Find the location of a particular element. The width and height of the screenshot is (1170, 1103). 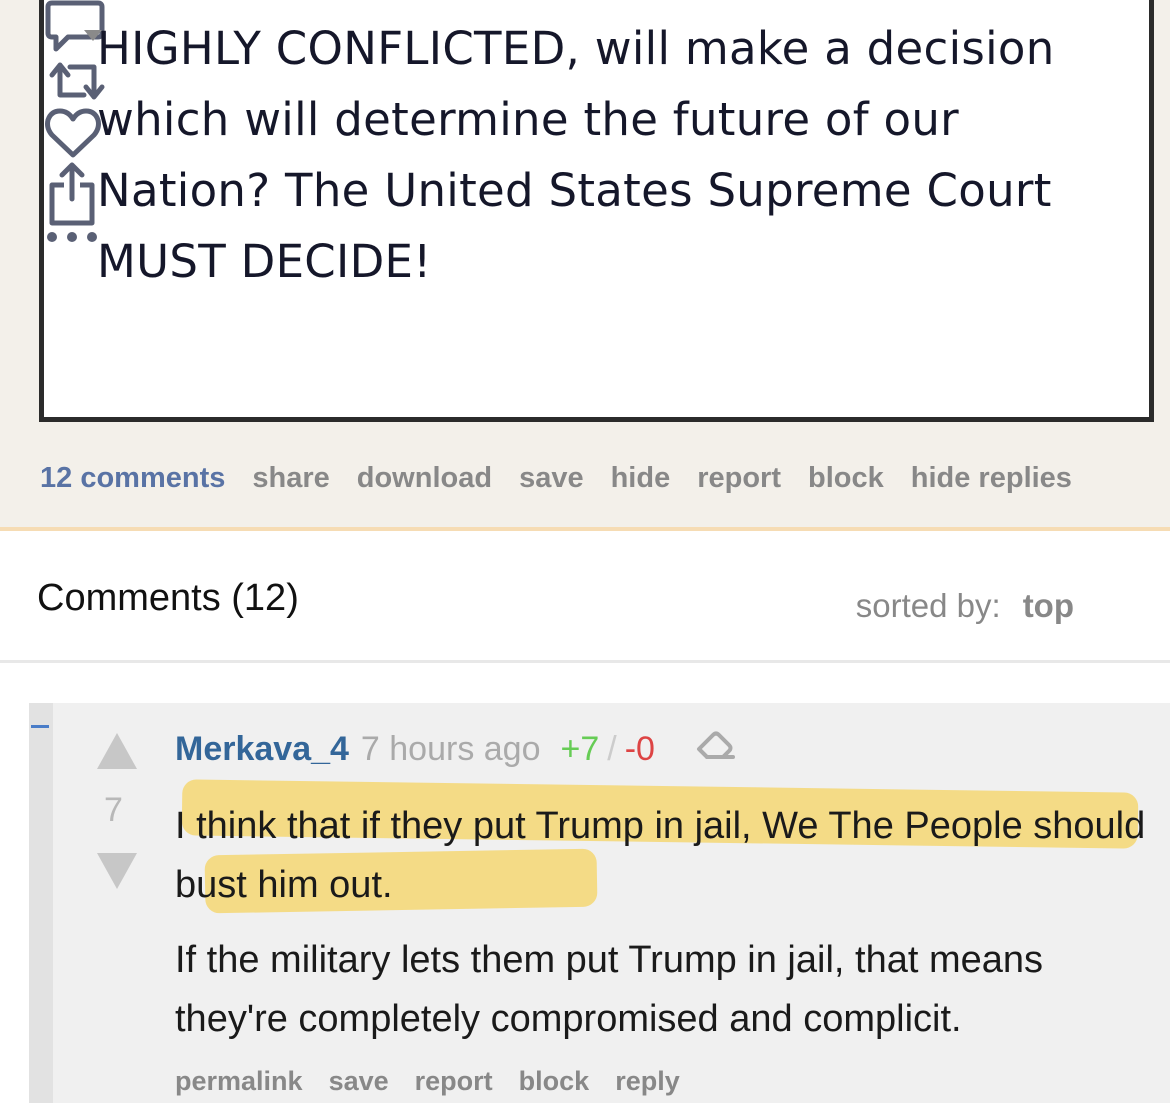

post-area-border is located at coordinates (585, 529).